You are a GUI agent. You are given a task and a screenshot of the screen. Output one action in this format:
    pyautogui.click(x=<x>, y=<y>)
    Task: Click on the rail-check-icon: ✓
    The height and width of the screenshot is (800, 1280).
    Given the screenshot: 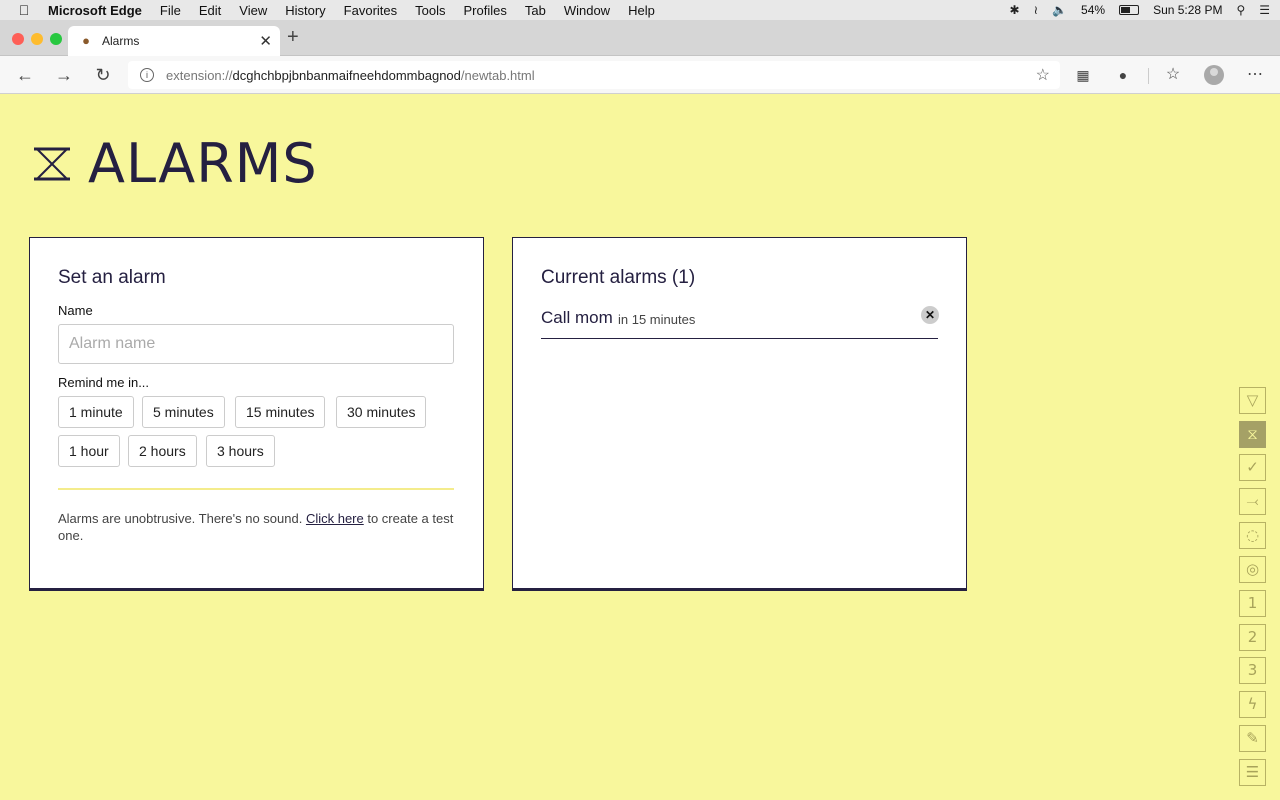 What is the action you would take?
    pyautogui.click(x=1252, y=467)
    